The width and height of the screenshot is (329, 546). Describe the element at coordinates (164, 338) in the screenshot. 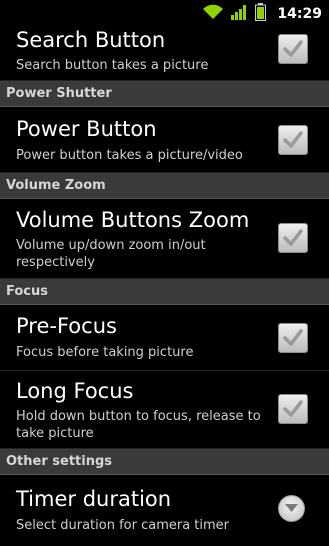

I see `pref-pre-focus: Pre-Focus Focus before taking picture` at that location.